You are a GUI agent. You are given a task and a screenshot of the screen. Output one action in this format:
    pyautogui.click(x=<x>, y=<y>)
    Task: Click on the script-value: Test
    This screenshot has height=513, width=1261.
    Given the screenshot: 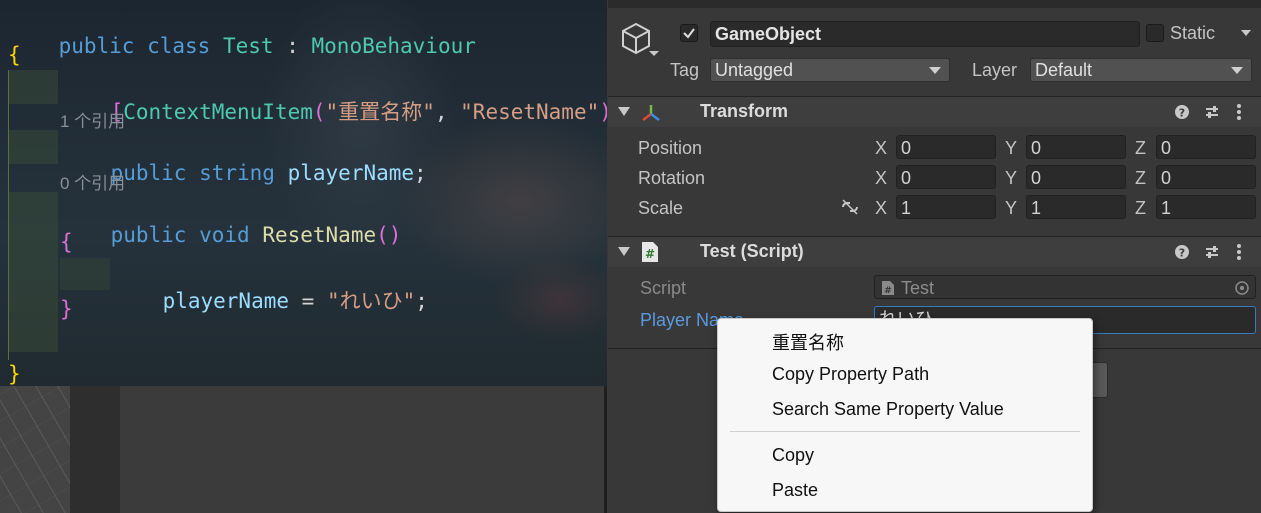 What is the action you would take?
    pyautogui.click(x=918, y=288)
    